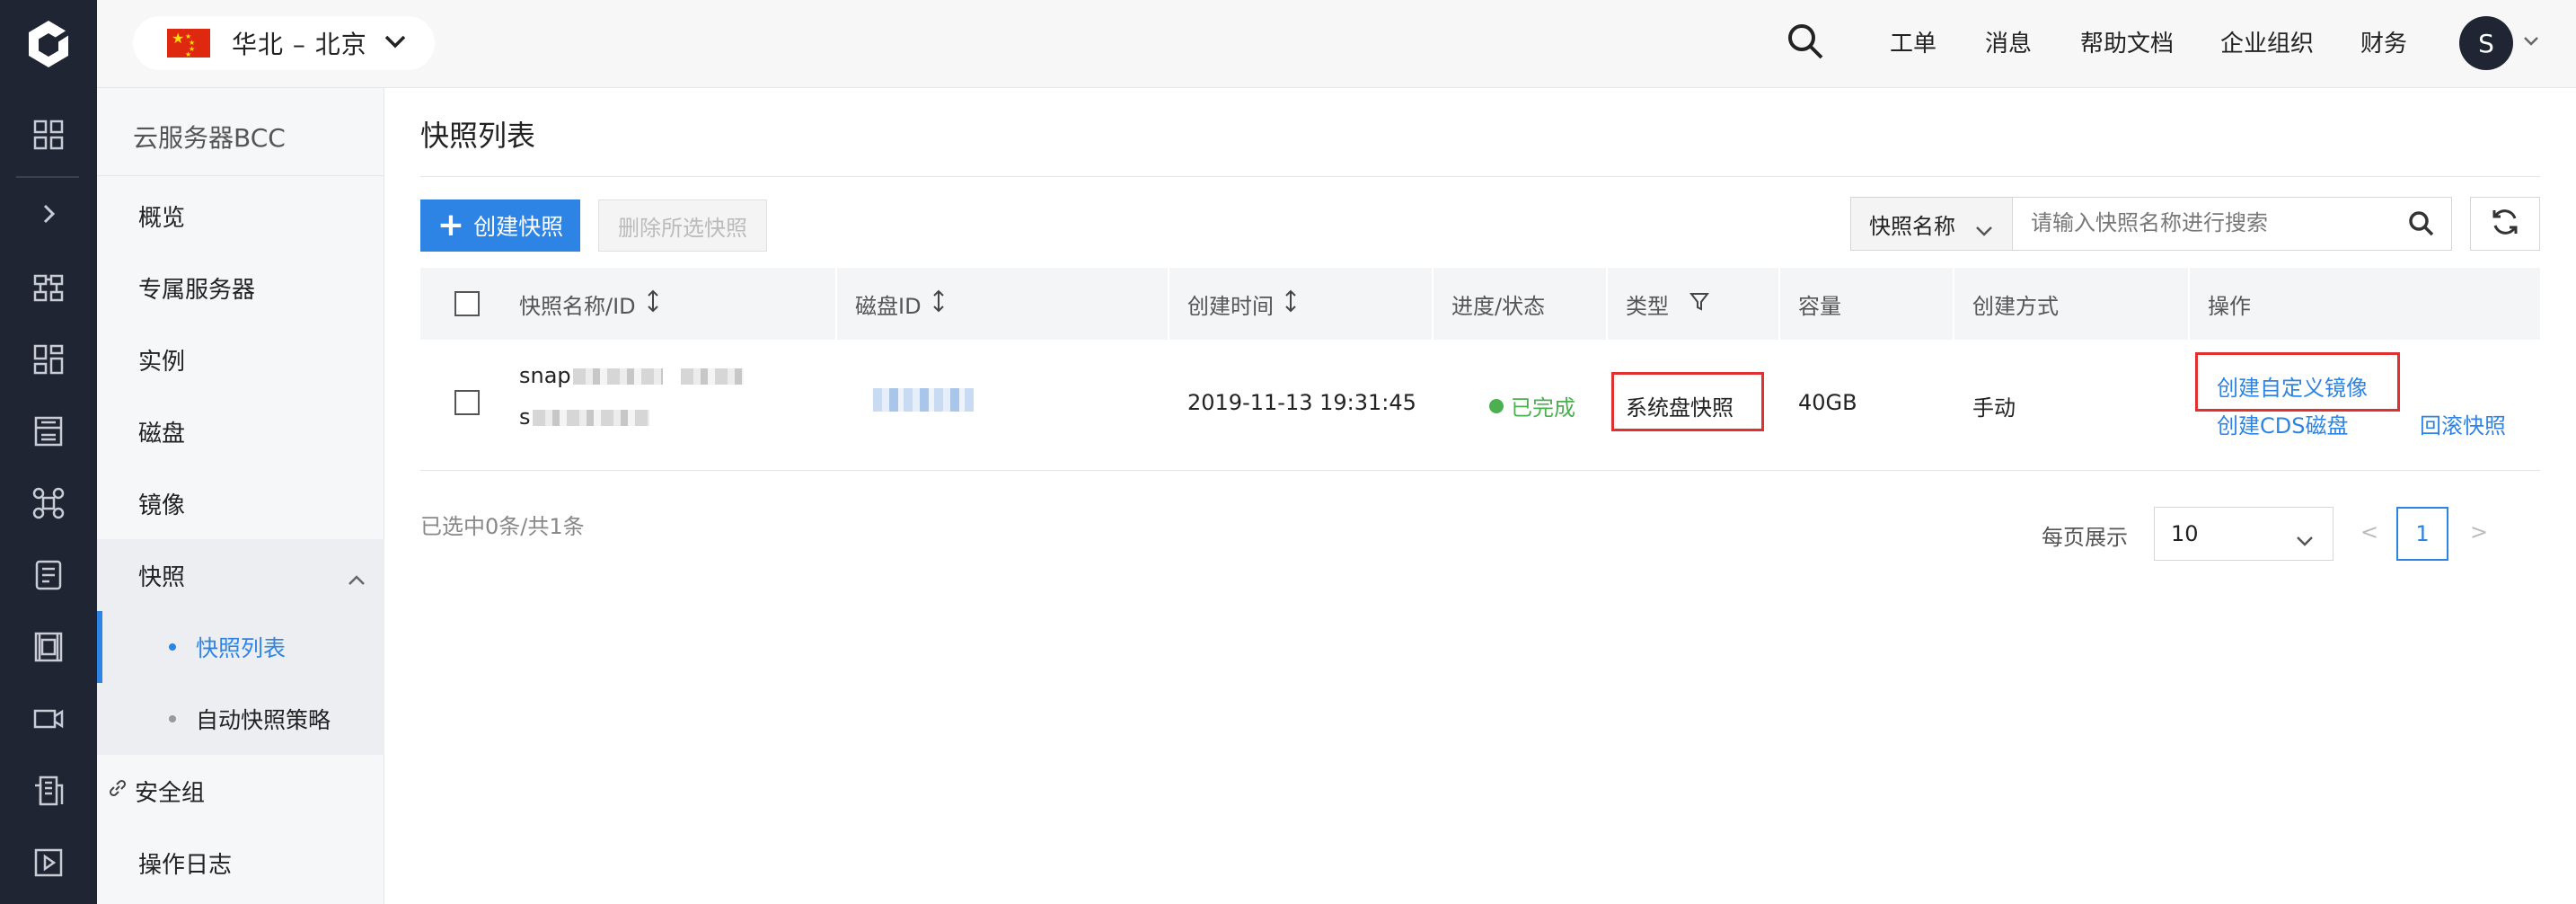 The image size is (2576, 904). I want to click on link-messages: 消息, so click(2008, 41).